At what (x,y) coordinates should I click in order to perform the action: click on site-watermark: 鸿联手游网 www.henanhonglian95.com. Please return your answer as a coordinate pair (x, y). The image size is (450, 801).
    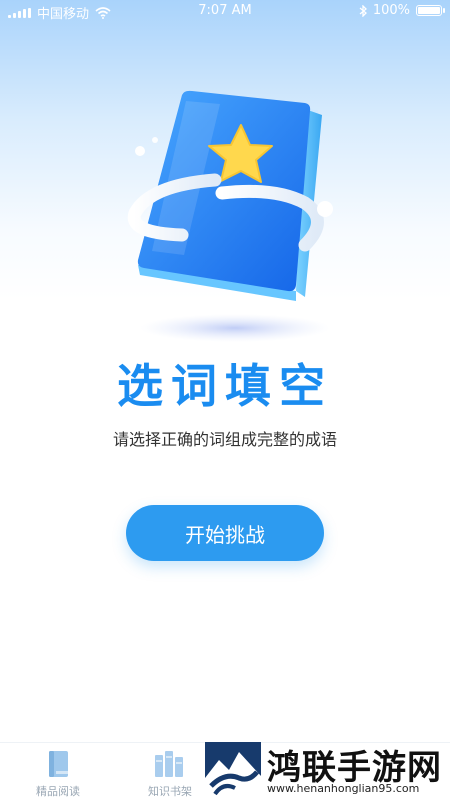
    Looking at the image, I should click on (327, 770).